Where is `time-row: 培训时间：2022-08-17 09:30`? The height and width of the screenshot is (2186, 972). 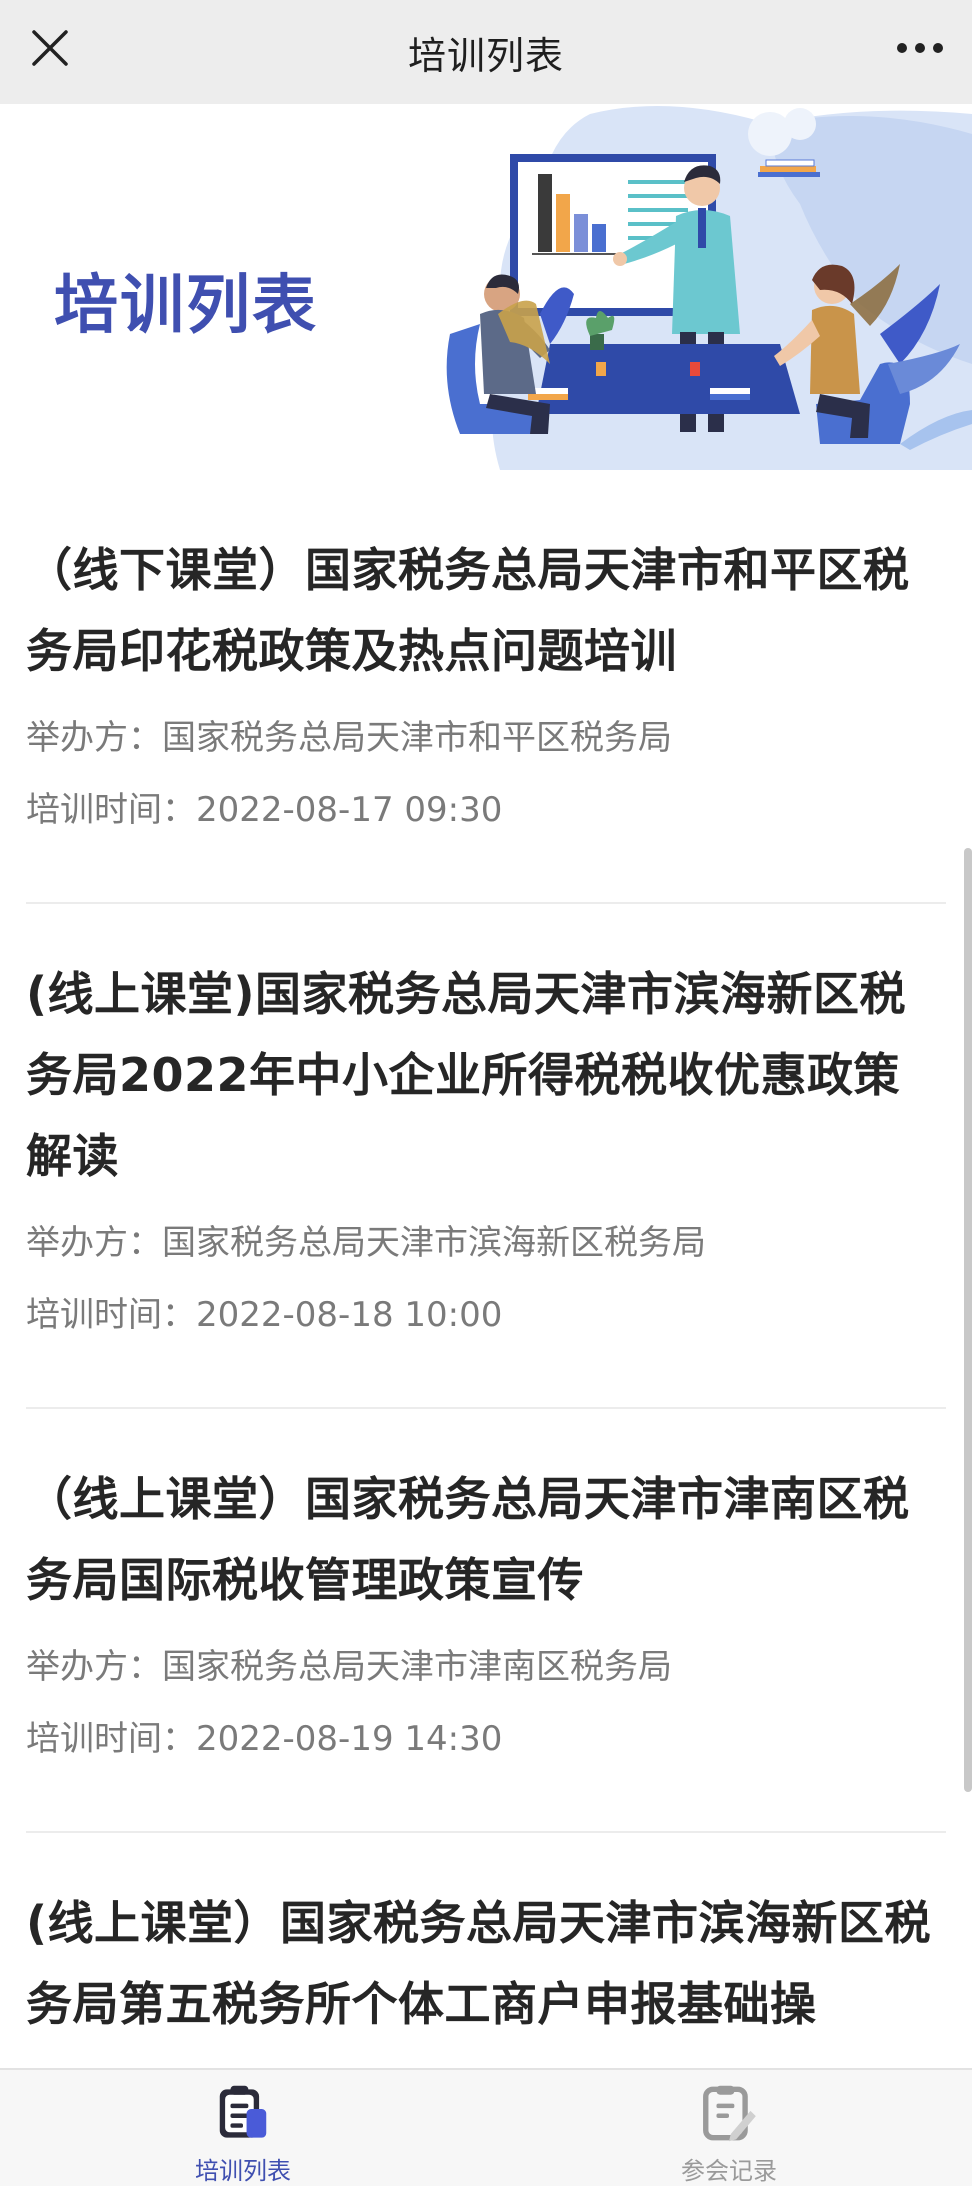 time-row: 培训时间：2022-08-17 09:30 is located at coordinates (486, 810).